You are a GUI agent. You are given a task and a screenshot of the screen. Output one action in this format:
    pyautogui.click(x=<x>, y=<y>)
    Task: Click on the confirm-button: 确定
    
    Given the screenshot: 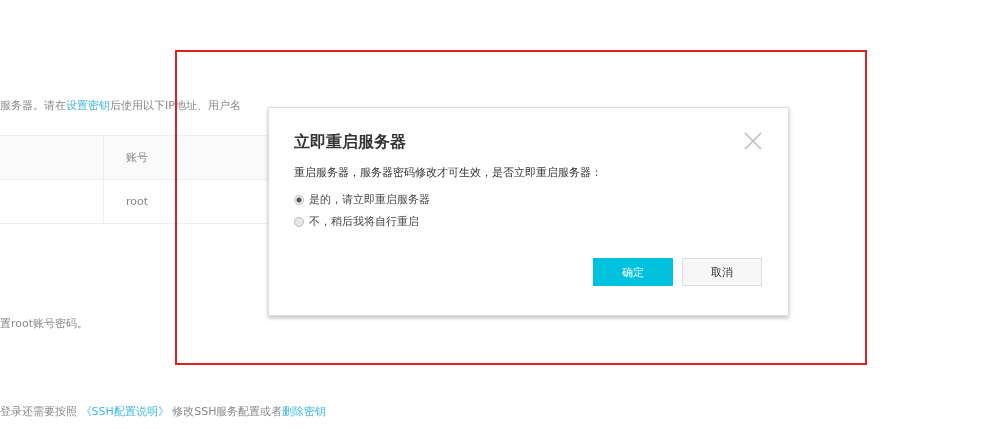 What is the action you would take?
    pyautogui.click(x=633, y=272)
    